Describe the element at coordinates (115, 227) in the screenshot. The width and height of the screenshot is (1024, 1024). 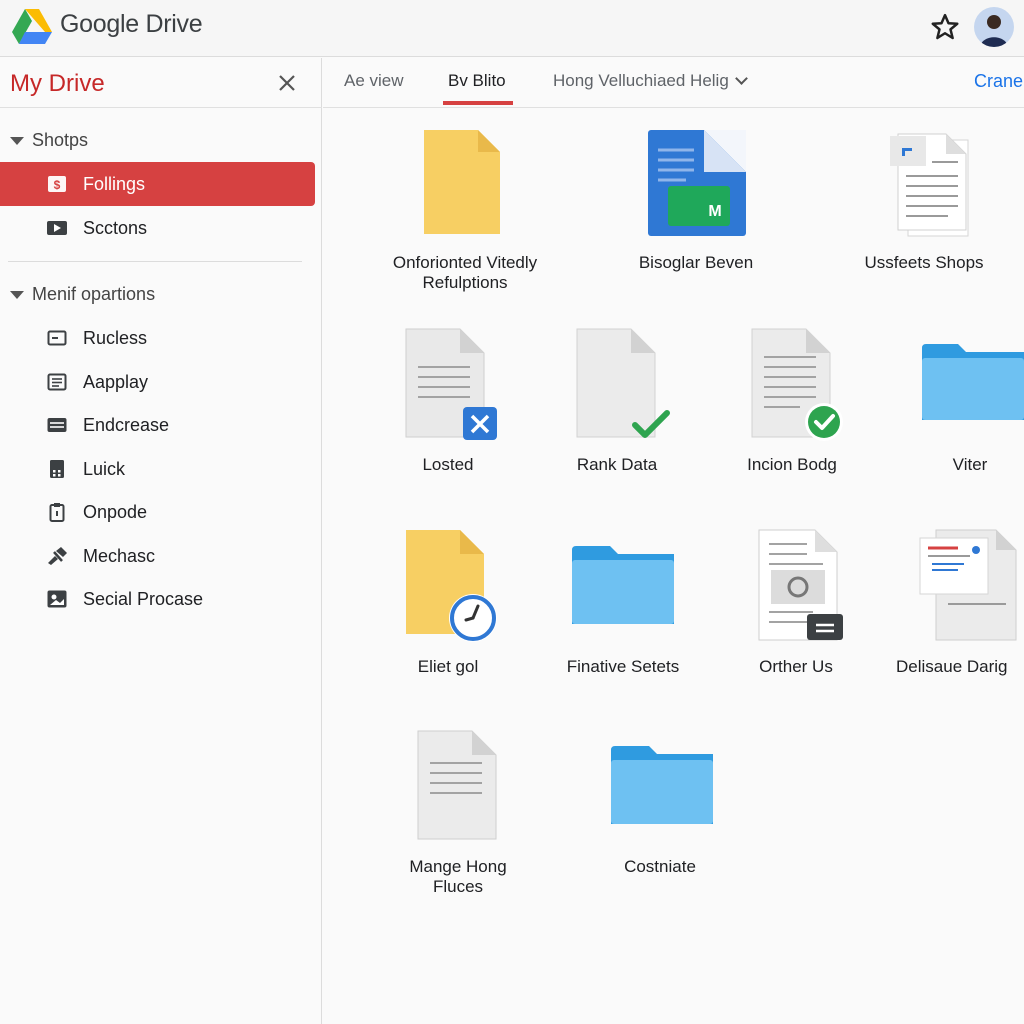
I see `sidebar-item-label: Scctons` at that location.